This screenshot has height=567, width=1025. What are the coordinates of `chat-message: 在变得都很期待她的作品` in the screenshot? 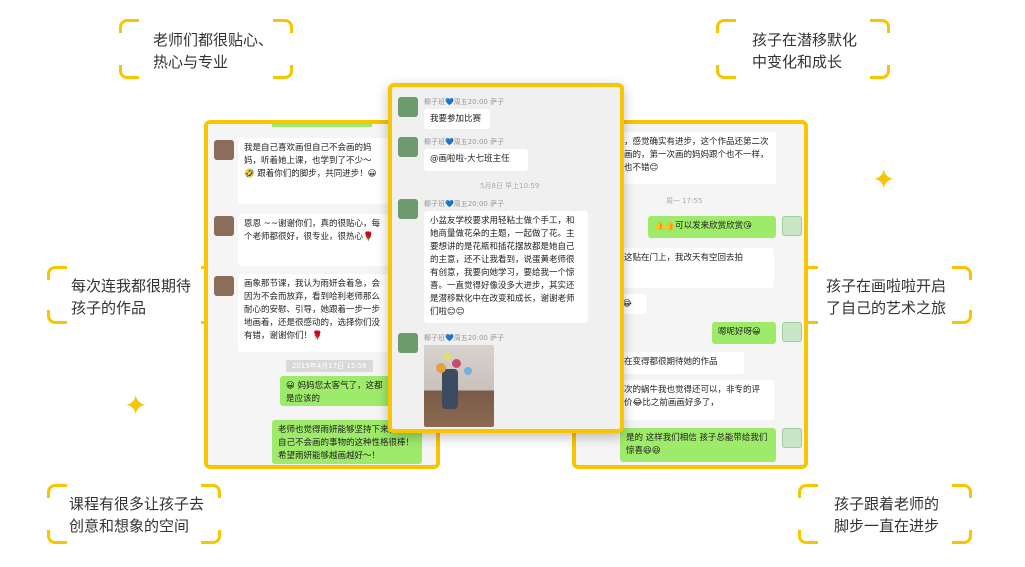 It's located at (682, 363).